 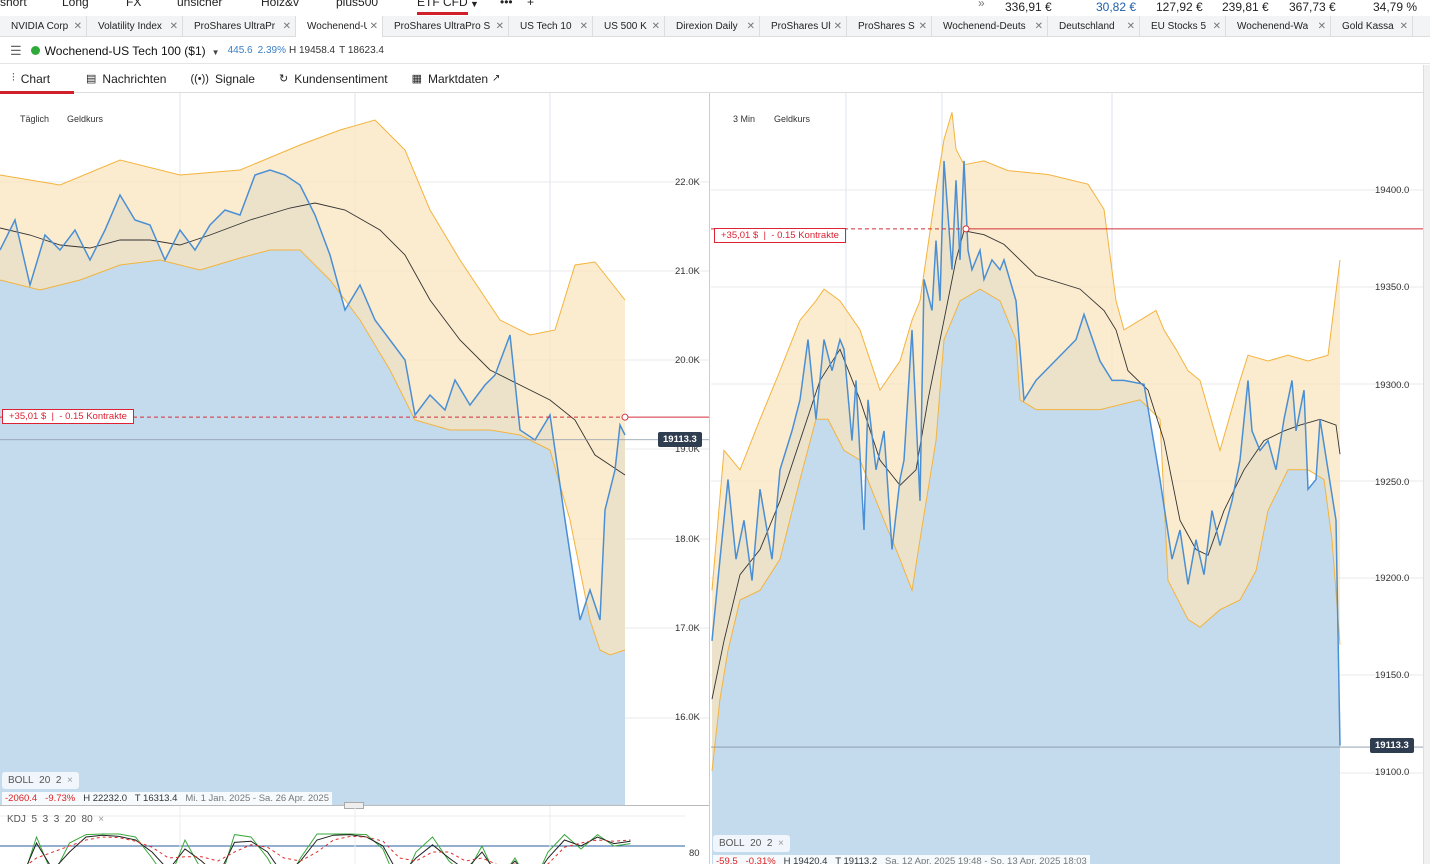 What do you see at coordinates (744, 119) in the screenshot?
I see `timeframe-label: 3 Min` at bounding box center [744, 119].